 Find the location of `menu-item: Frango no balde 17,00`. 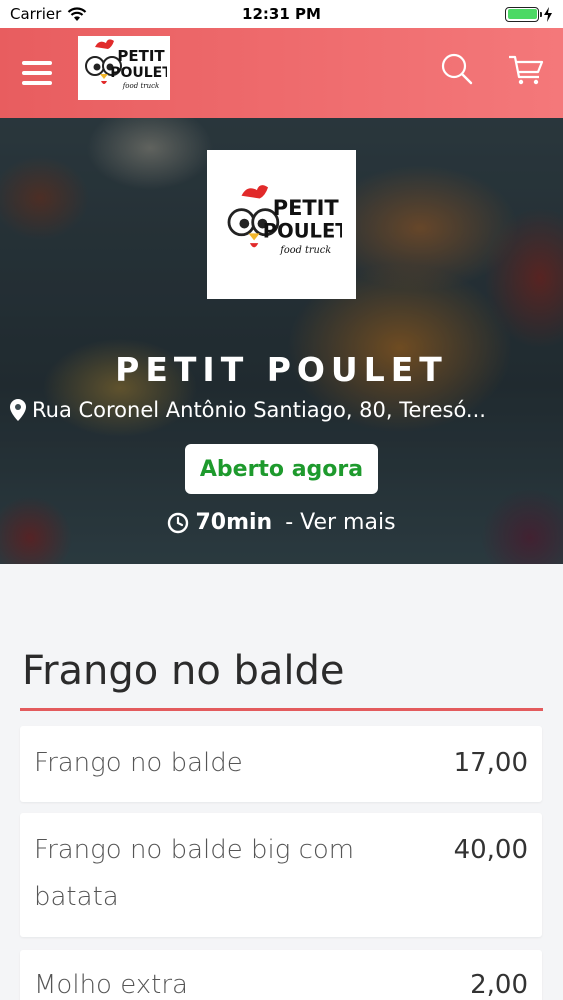

menu-item: Frango no balde 17,00 is located at coordinates (281, 764).